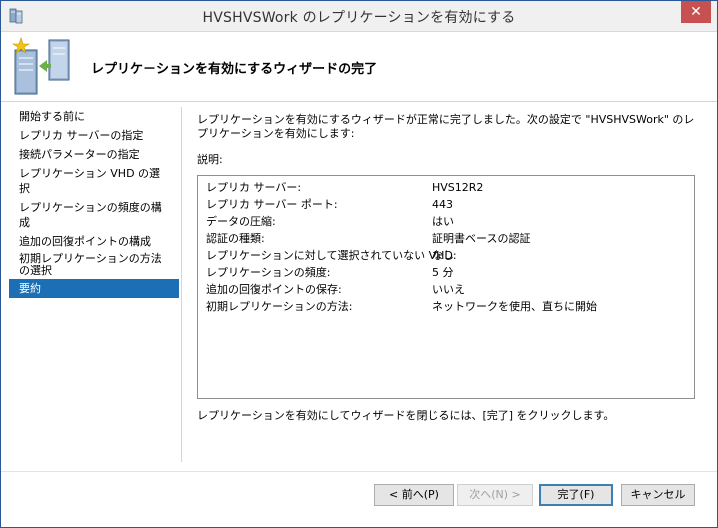  What do you see at coordinates (181, 284) in the screenshot?
I see `nav-divider` at bounding box center [181, 284].